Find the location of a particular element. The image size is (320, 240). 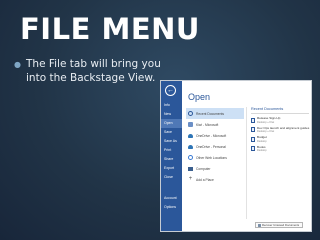

nav-item-print: Print is located at coordinates (171, 150).